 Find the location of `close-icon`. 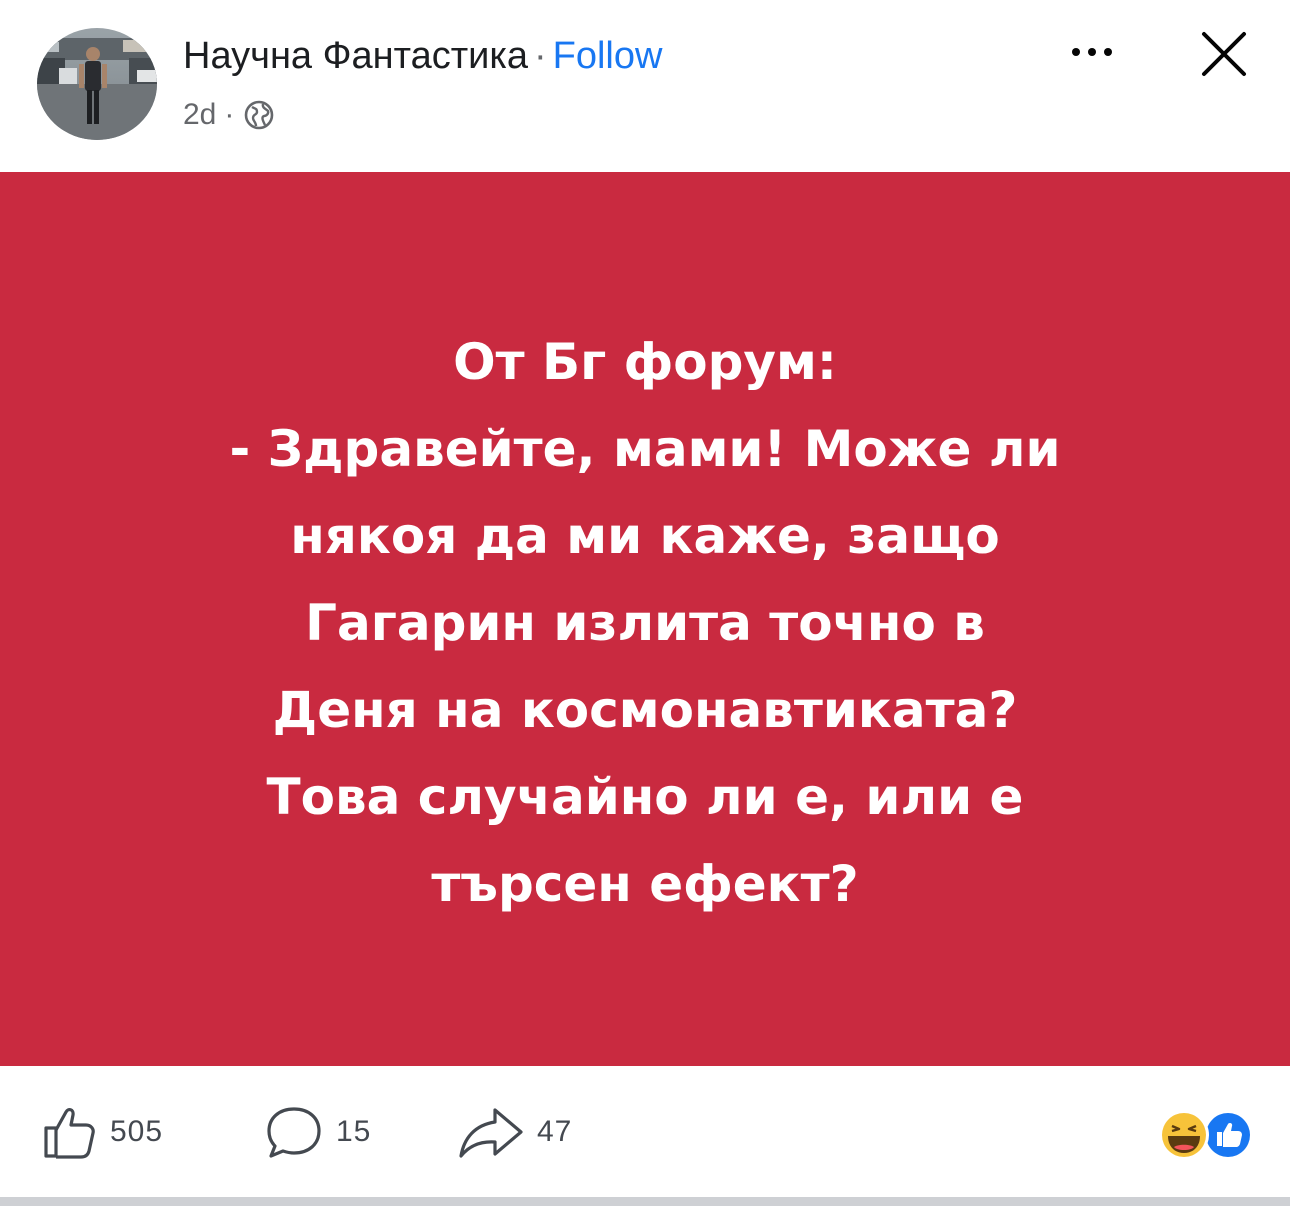

close-icon is located at coordinates (1224, 54).